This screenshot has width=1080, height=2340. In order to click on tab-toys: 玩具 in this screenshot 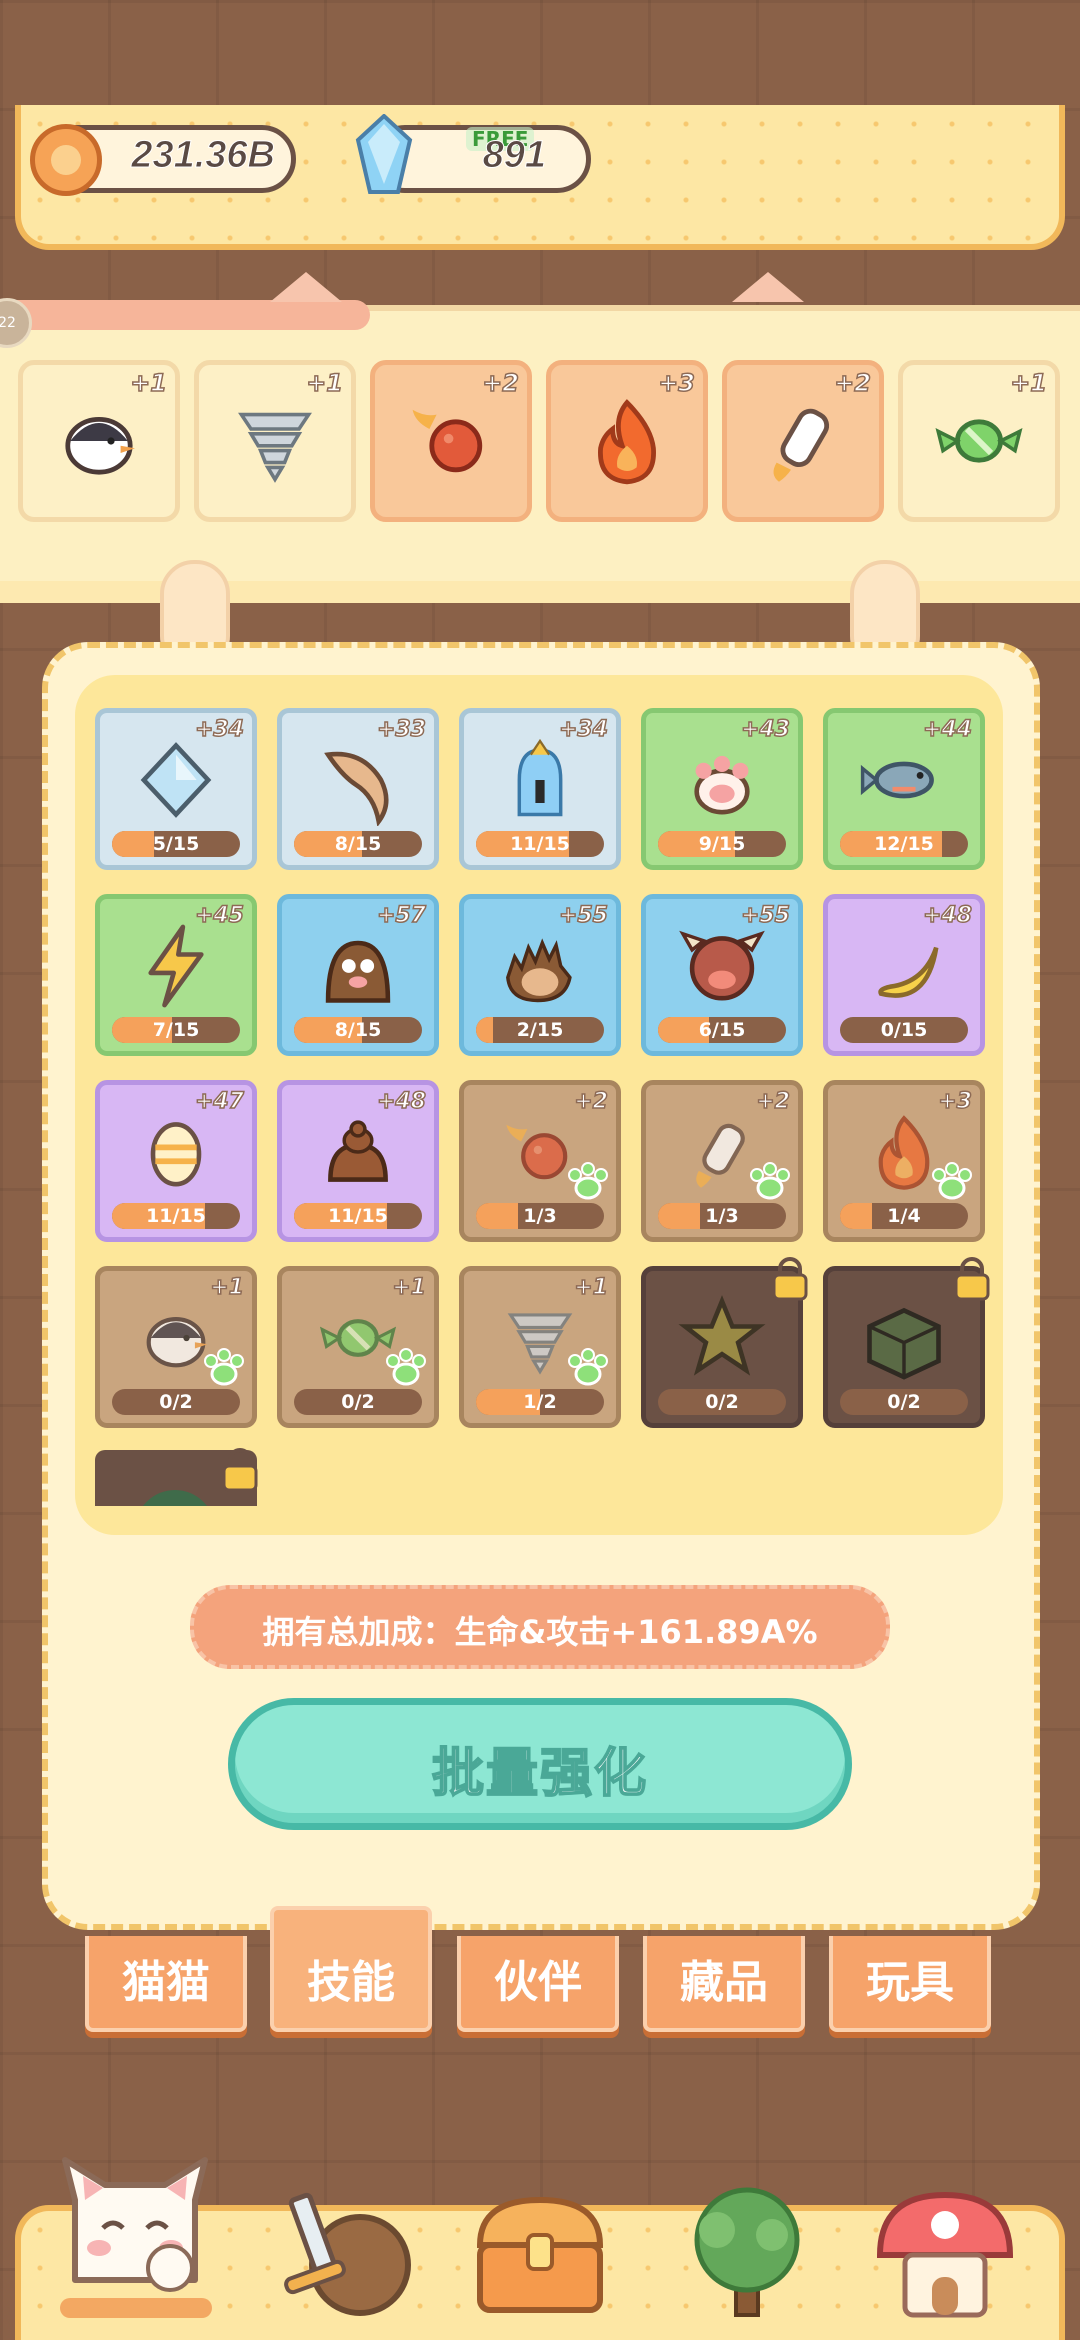, I will do `click(910, 1984)`.